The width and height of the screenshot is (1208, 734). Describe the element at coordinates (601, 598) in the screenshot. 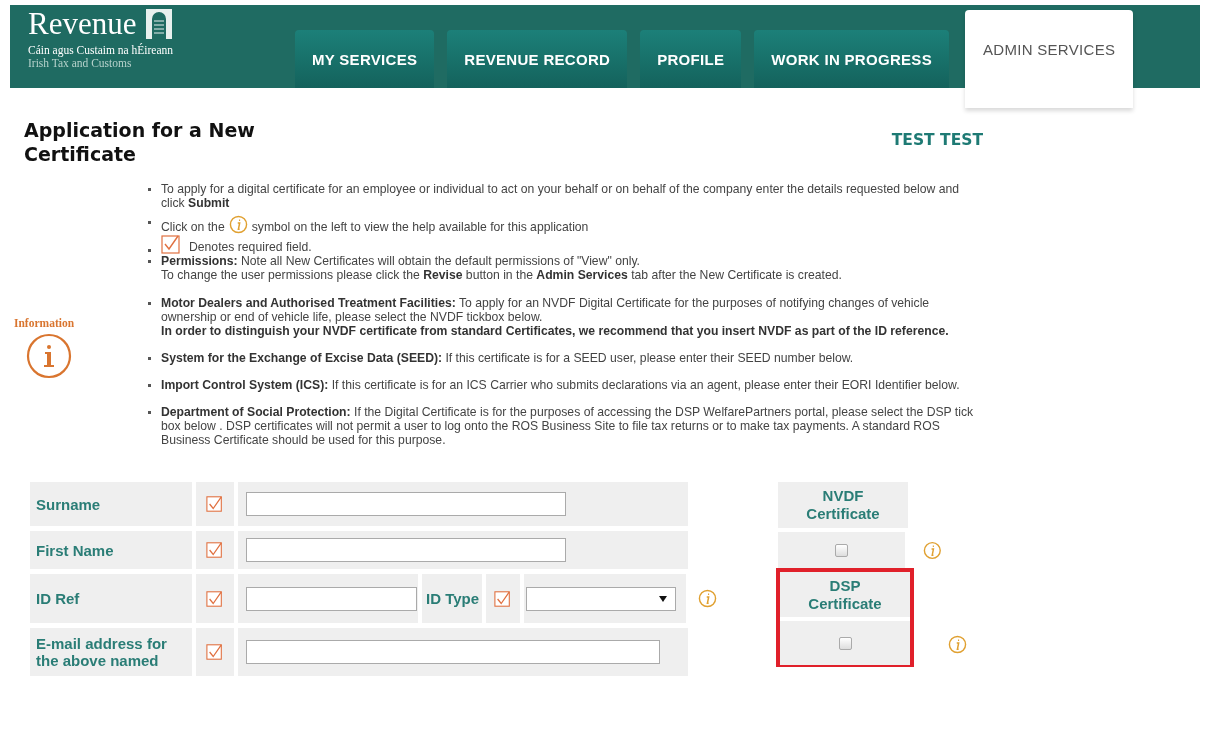

I see `dropdown` at that location.